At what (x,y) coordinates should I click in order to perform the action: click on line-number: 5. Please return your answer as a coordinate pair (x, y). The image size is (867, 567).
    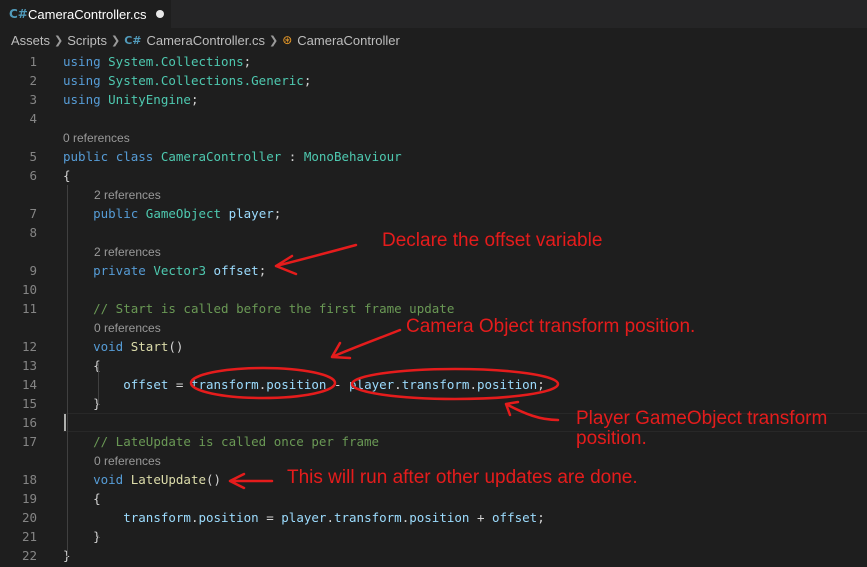
    Looking at the image, I should click on (33, 156).